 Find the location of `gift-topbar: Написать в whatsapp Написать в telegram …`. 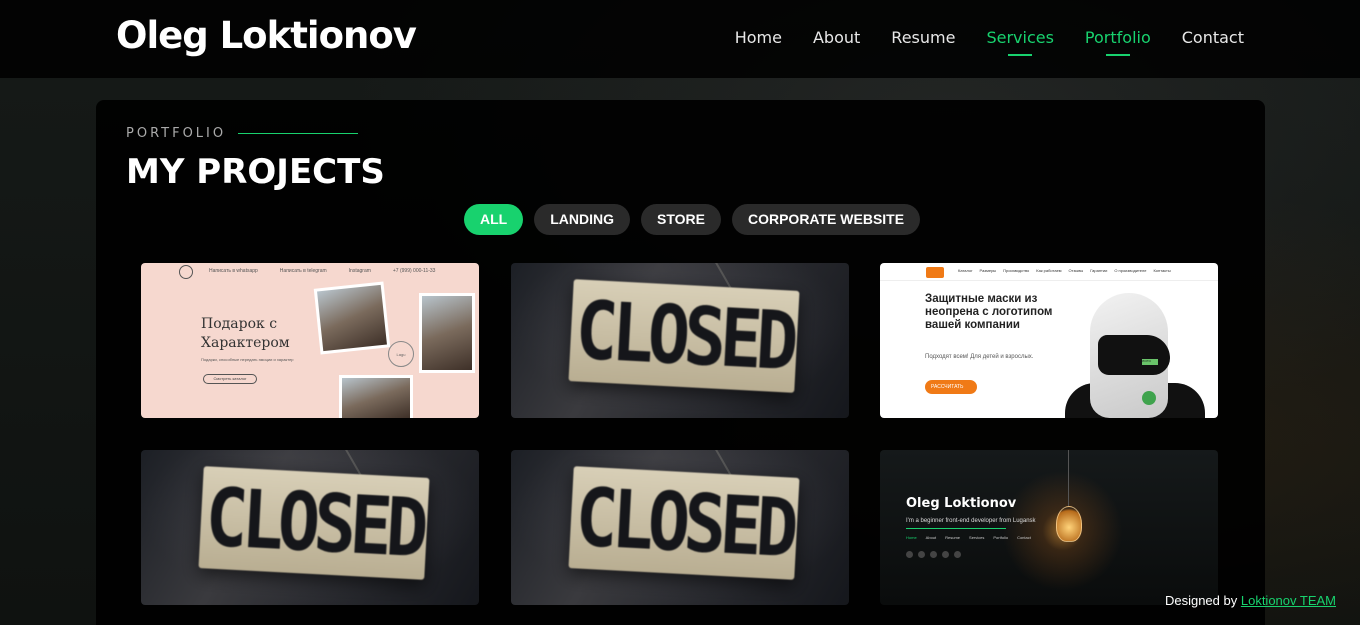

gift-topbar: Написать в whatsapp Написать в telegram … is located at coordinates (310, 271).